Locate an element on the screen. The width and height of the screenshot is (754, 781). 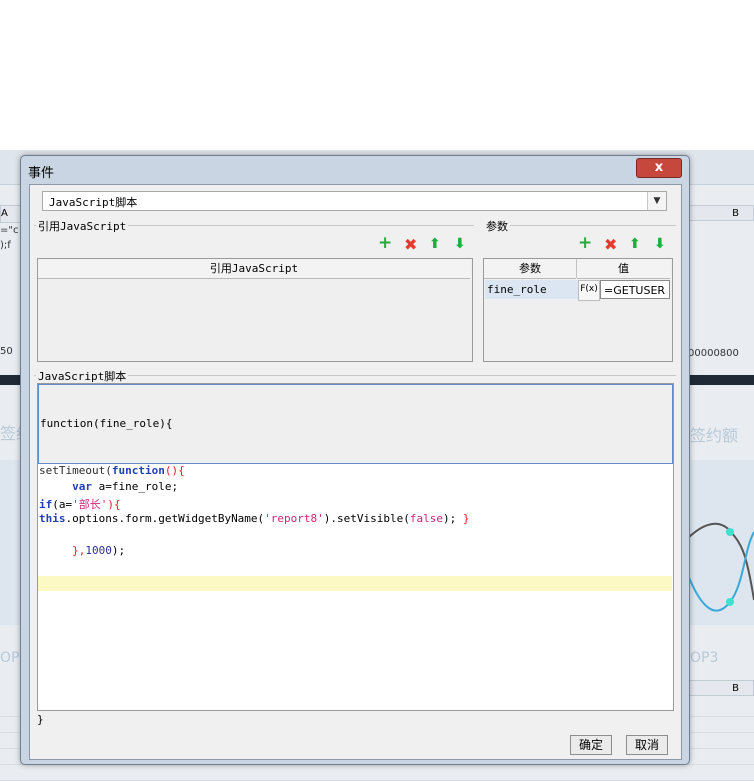
bg-column-b-lower: B is located at coordinates (721, 688).